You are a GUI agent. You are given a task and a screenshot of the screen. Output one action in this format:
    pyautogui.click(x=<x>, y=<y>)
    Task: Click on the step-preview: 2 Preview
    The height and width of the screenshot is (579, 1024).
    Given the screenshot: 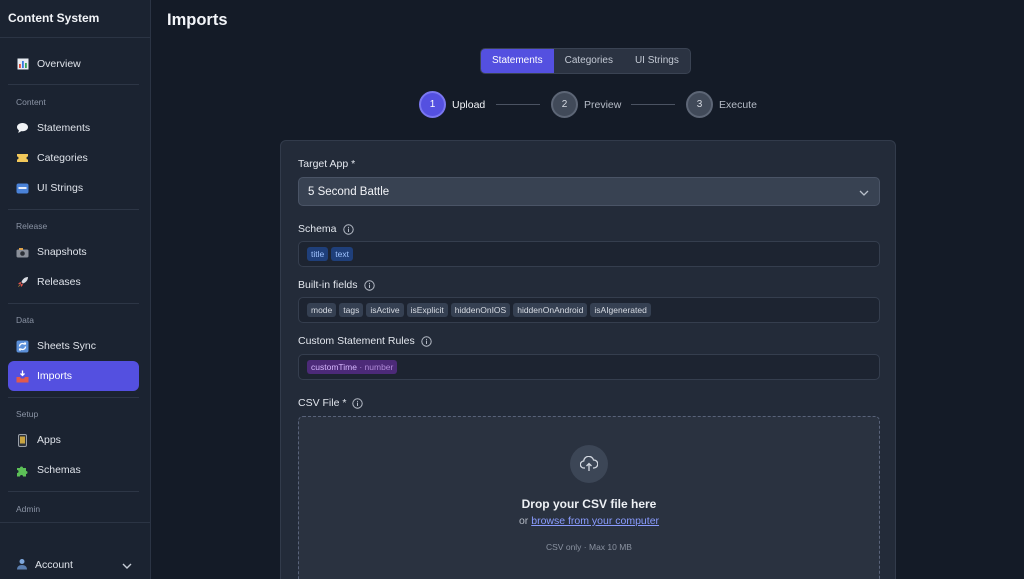 What is the action you would take?
    pyautogui.click(x=586, y=104)
    